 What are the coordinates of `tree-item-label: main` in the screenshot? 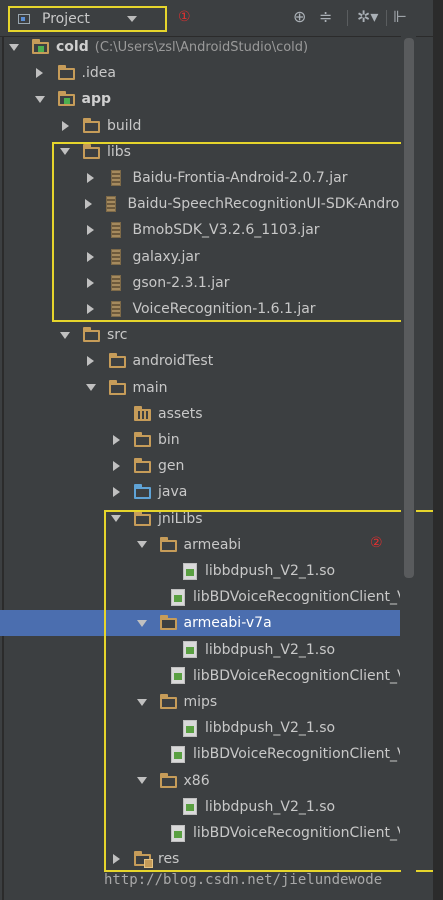 It's located at (150, 387).